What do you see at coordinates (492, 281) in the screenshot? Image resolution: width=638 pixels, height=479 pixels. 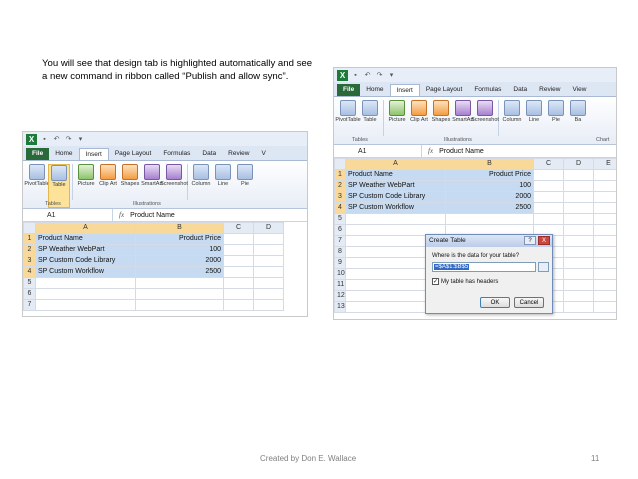 I see `headers-checkbox-row: ✓ My table has headers` at bounding box center [492, 281].